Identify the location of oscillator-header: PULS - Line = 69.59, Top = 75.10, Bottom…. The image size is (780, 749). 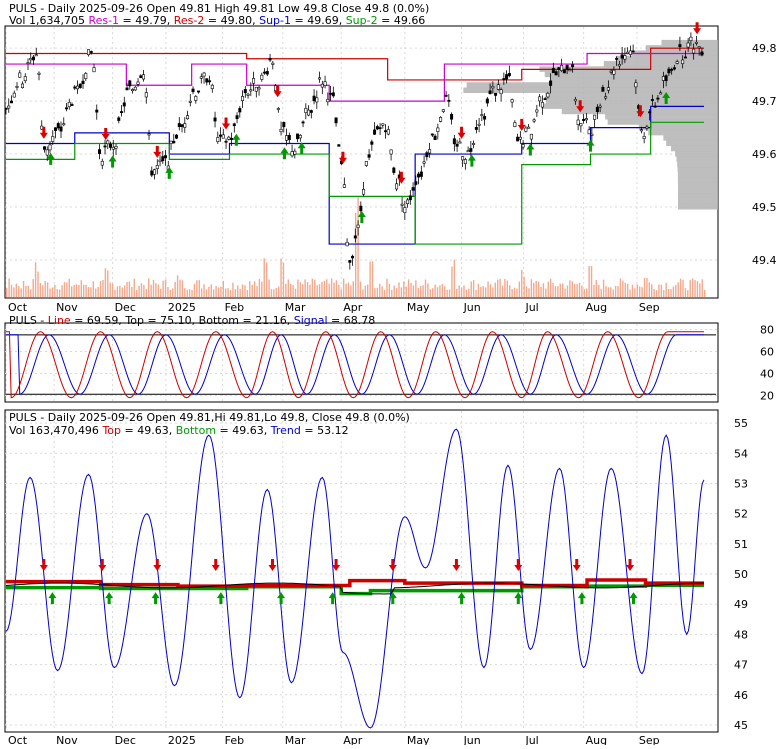
(192, 320).